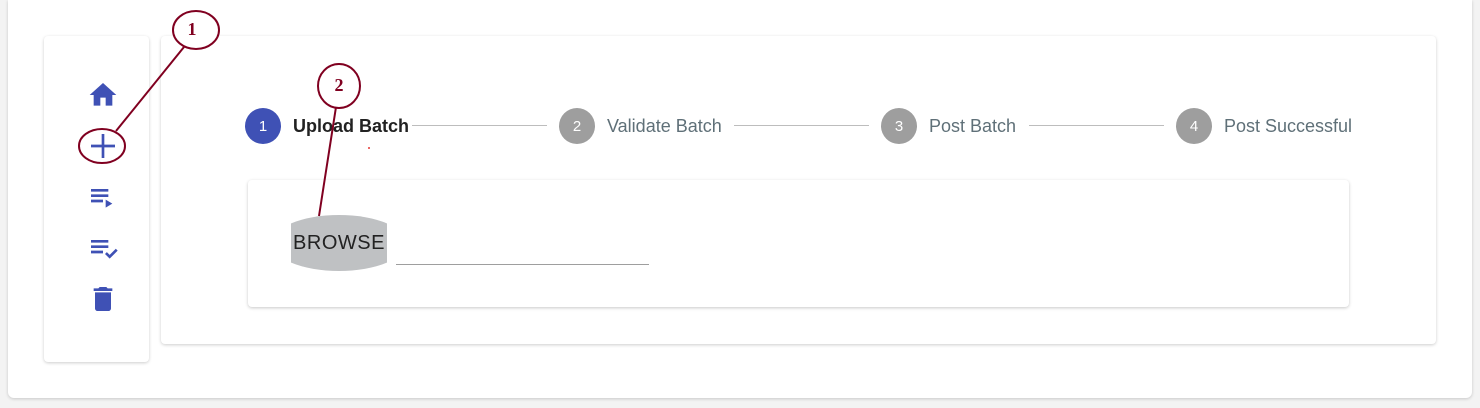  Describe the element at coordinates (103, 299) in the screenshot. I see `delete-icon` at that location.